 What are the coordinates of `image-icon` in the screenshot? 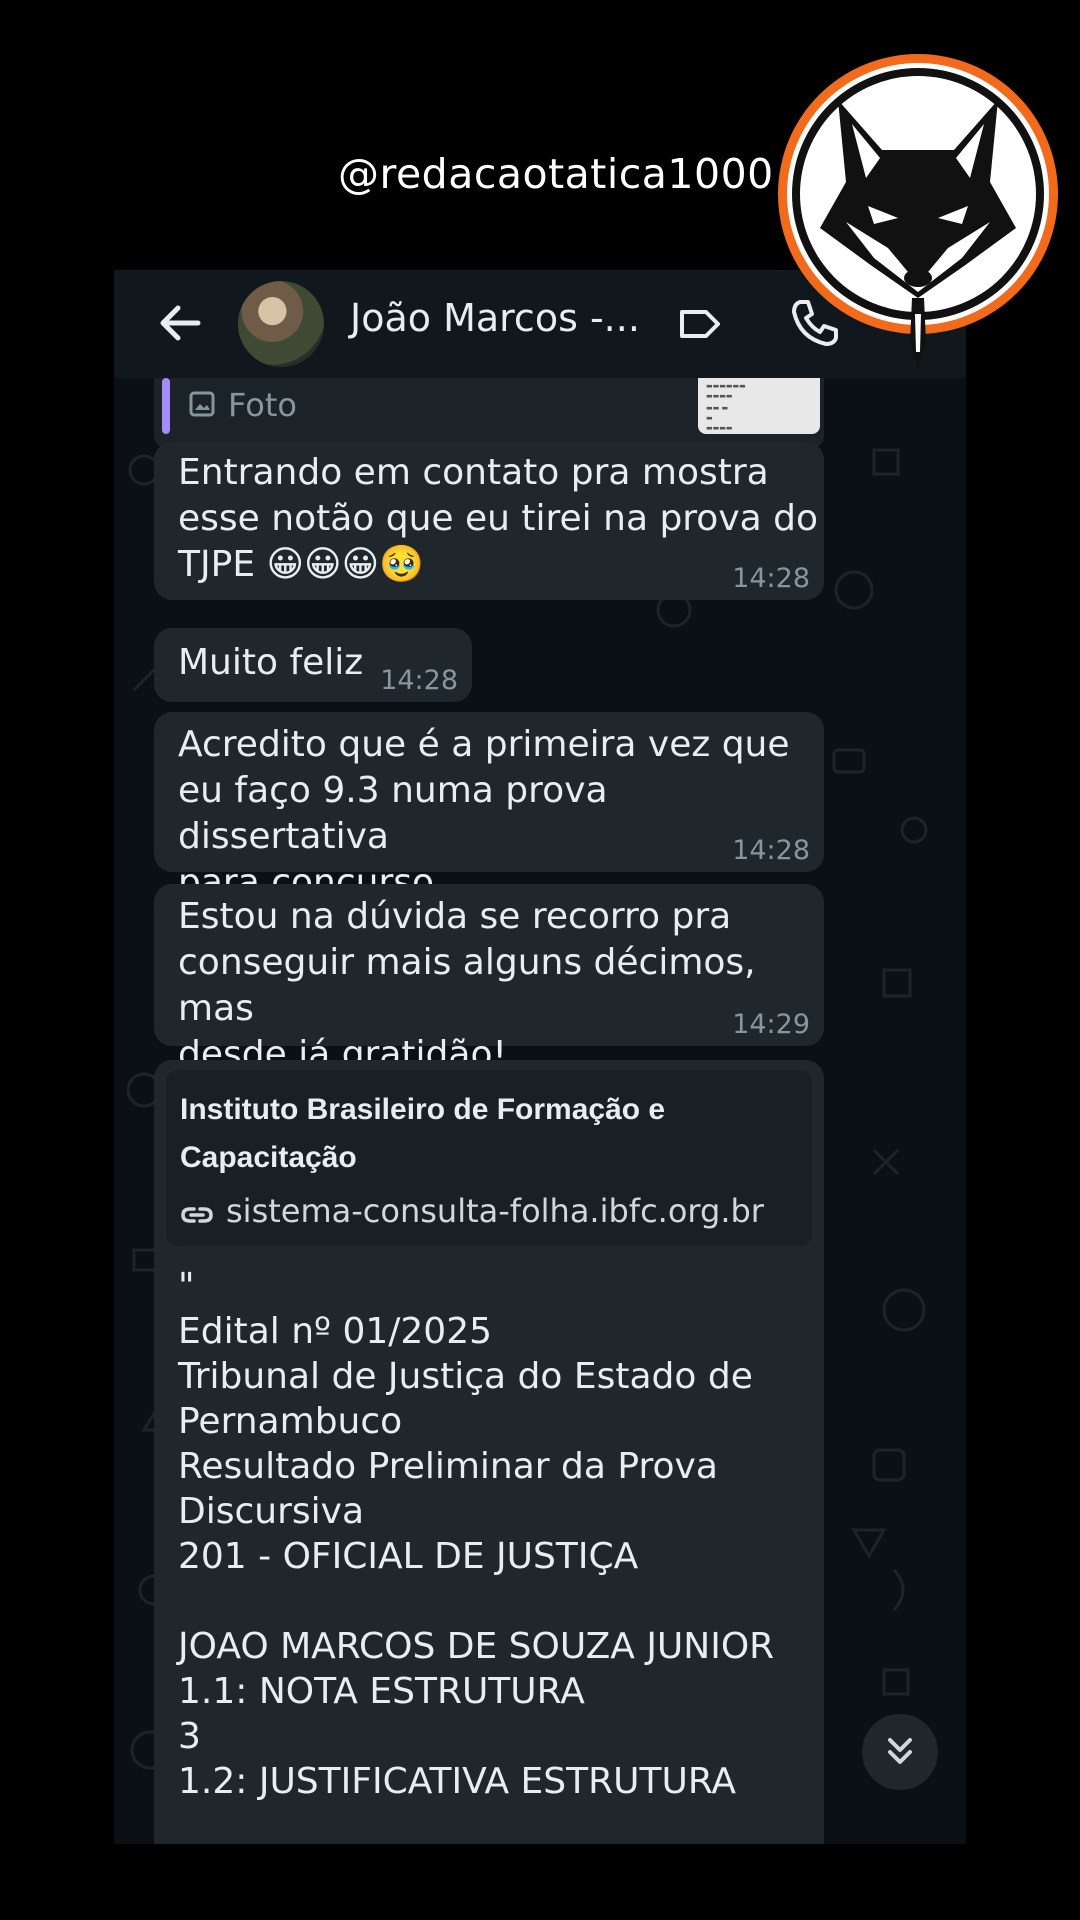 It's located at (202, 404).